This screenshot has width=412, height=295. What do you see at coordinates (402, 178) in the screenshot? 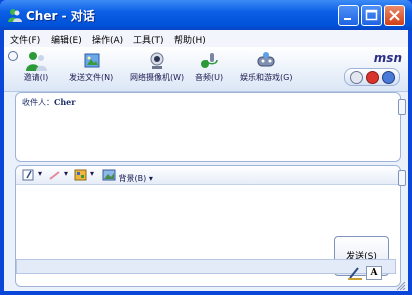
I see `expand-tab-bottom` at bounding box center [402, 178].